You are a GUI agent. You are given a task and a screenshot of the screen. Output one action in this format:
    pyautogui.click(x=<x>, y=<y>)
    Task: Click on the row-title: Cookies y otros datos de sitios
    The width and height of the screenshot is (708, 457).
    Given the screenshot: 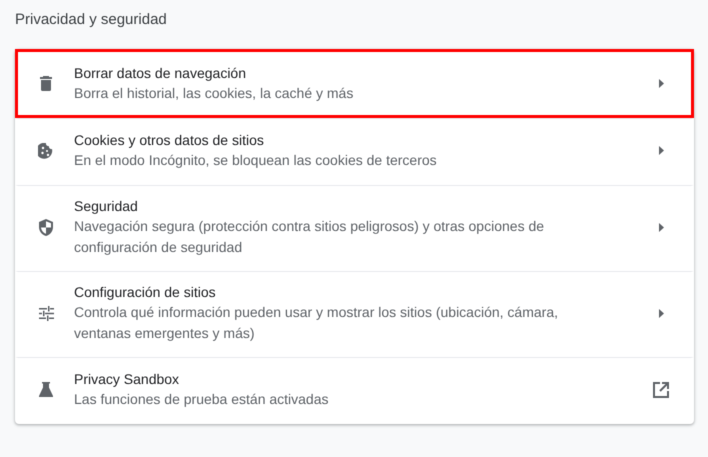 What is the action you would take?
    pyautogui.click(x=169, y=140)
    